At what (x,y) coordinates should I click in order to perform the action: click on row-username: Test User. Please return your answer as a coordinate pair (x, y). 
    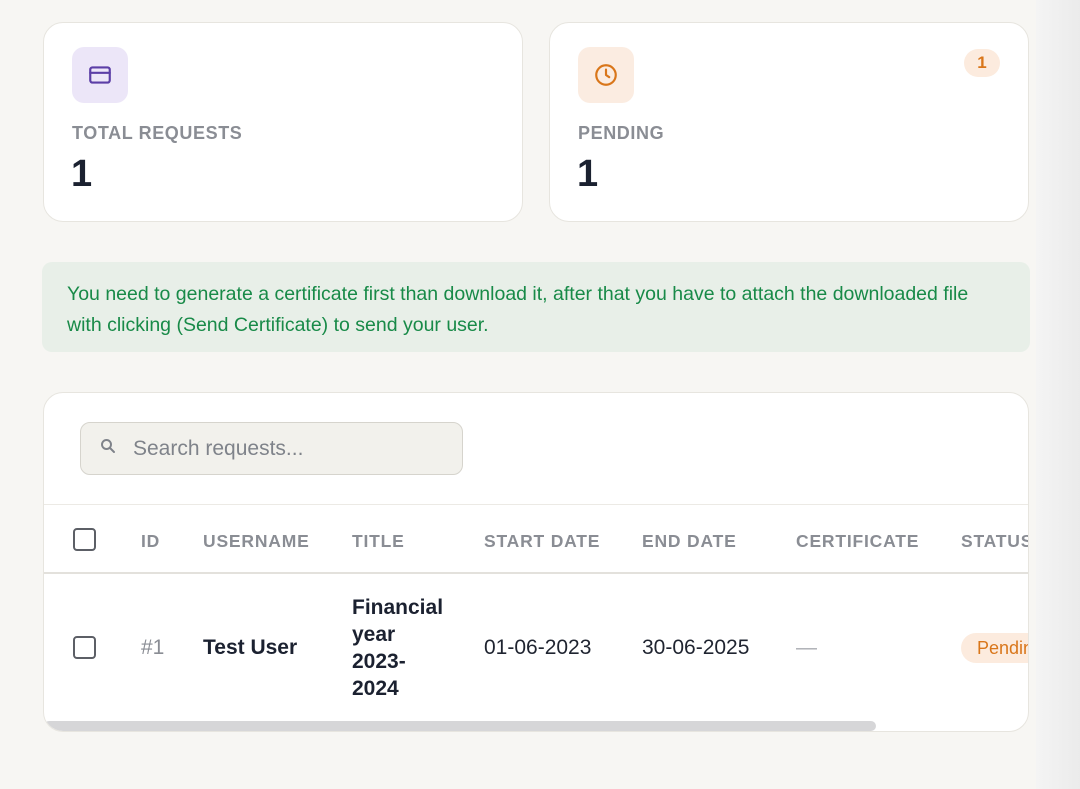
    Looking at the image, I should click on (250, 647).